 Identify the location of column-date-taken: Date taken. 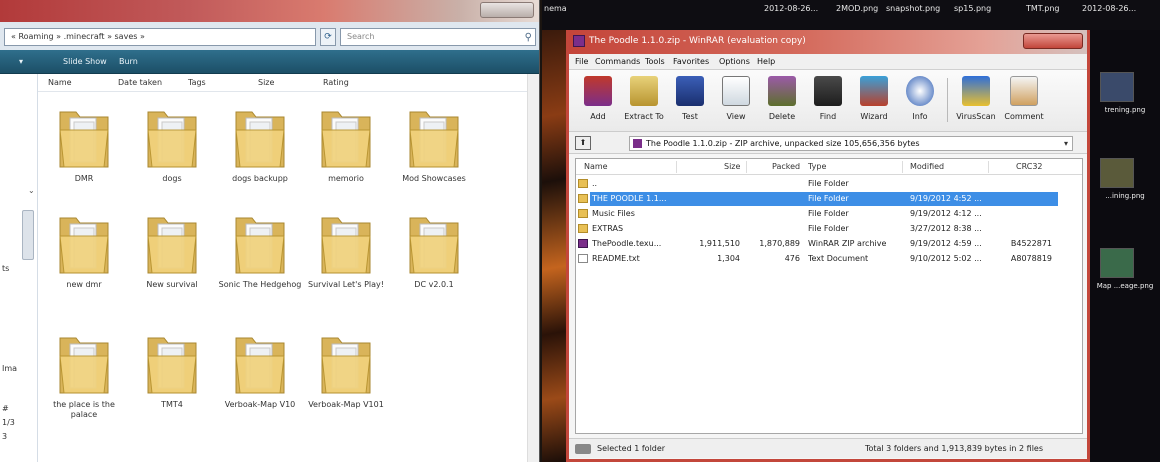
(140, 82).